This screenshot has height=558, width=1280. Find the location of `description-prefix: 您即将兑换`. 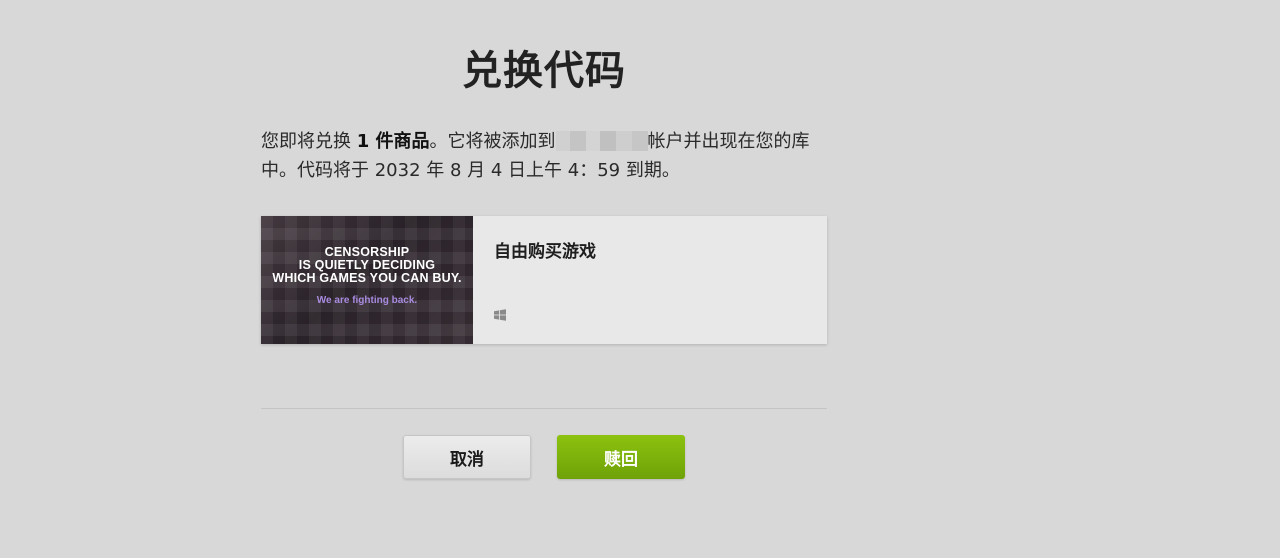

description-prefix: 您即将兑换 is located at coordinates (309, 141).